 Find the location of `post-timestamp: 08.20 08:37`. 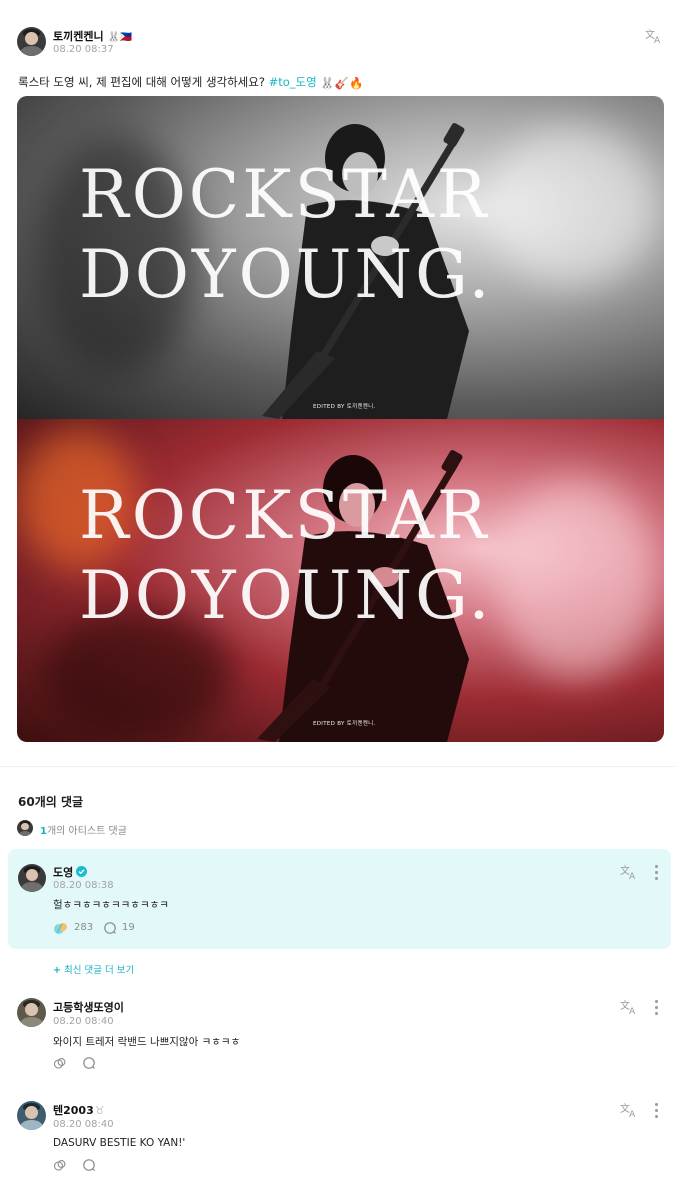

post-timestamp: 08.20 08:37 is located at coordinates (83, 49).